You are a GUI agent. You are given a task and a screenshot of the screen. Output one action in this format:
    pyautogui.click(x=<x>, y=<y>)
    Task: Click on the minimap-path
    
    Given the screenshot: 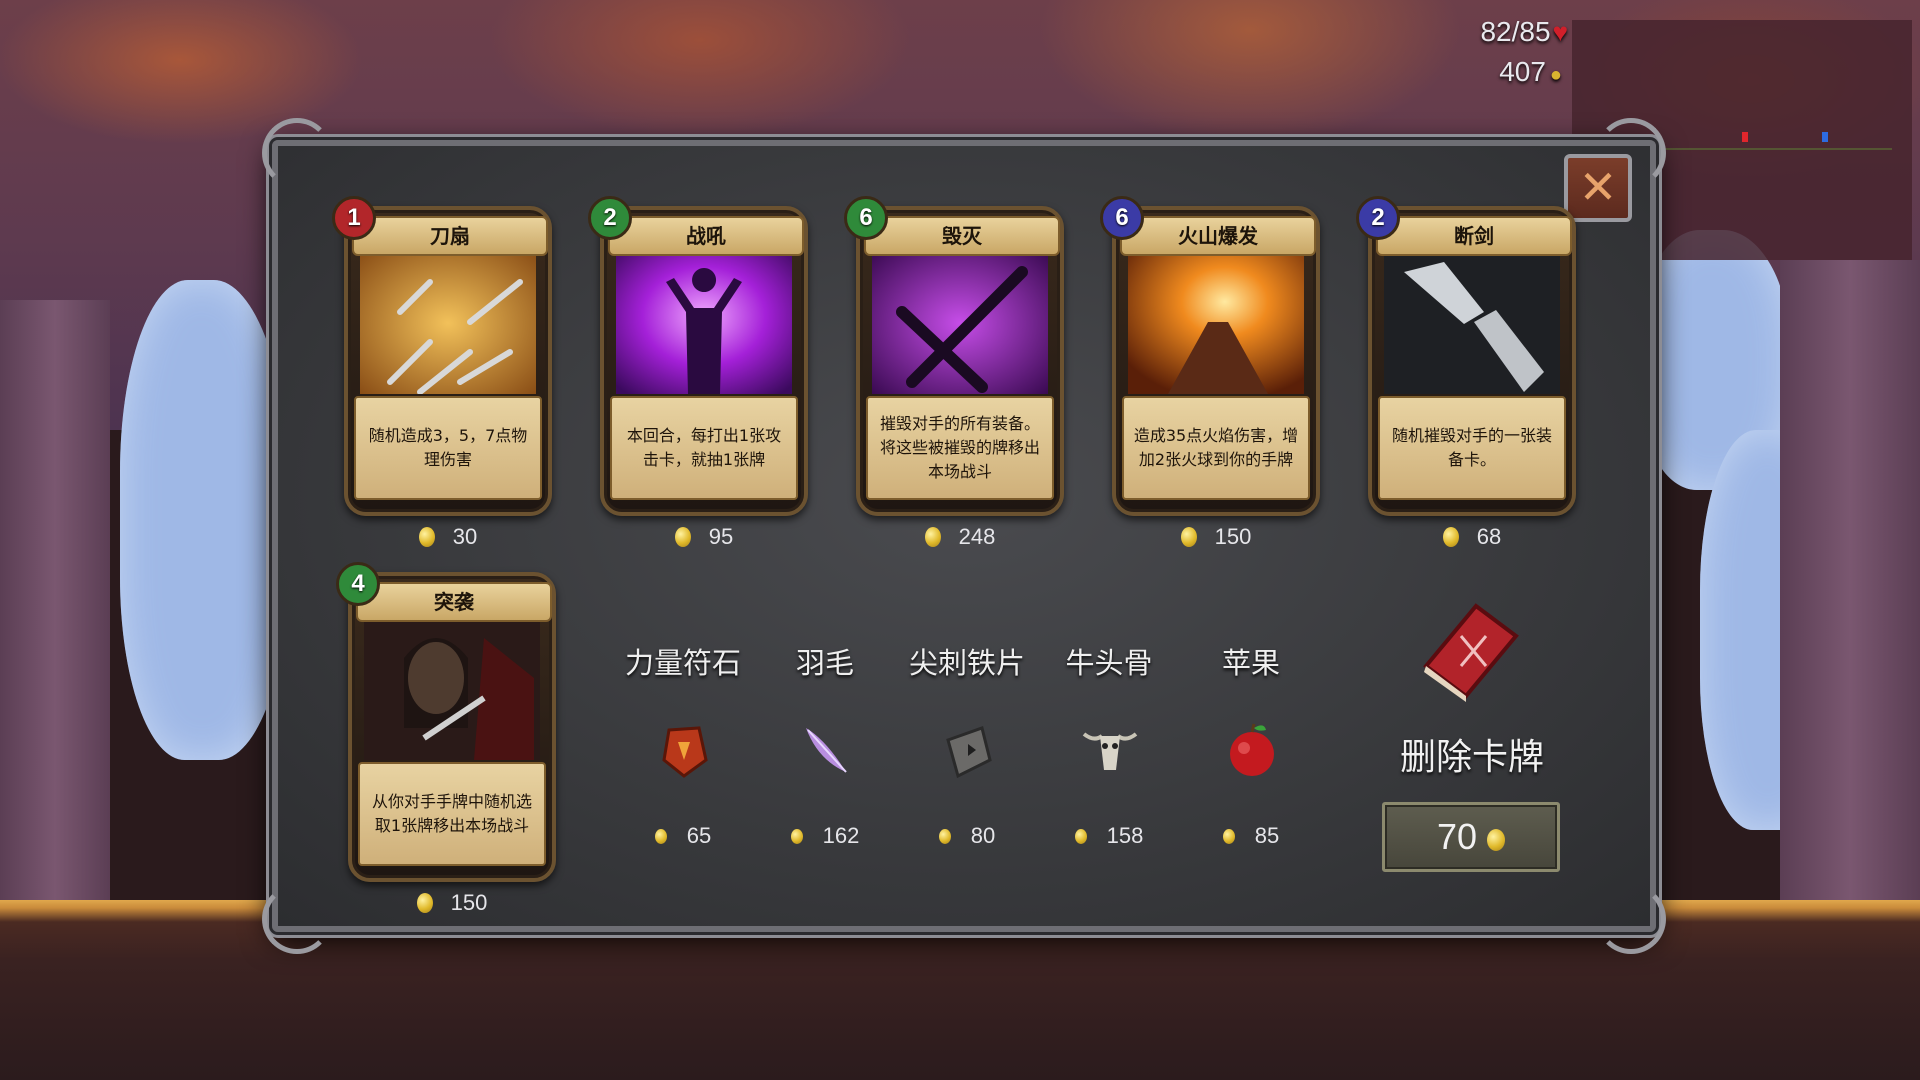 What is the action you would take?
    pyautogui.click(x=1772, y=149)
    